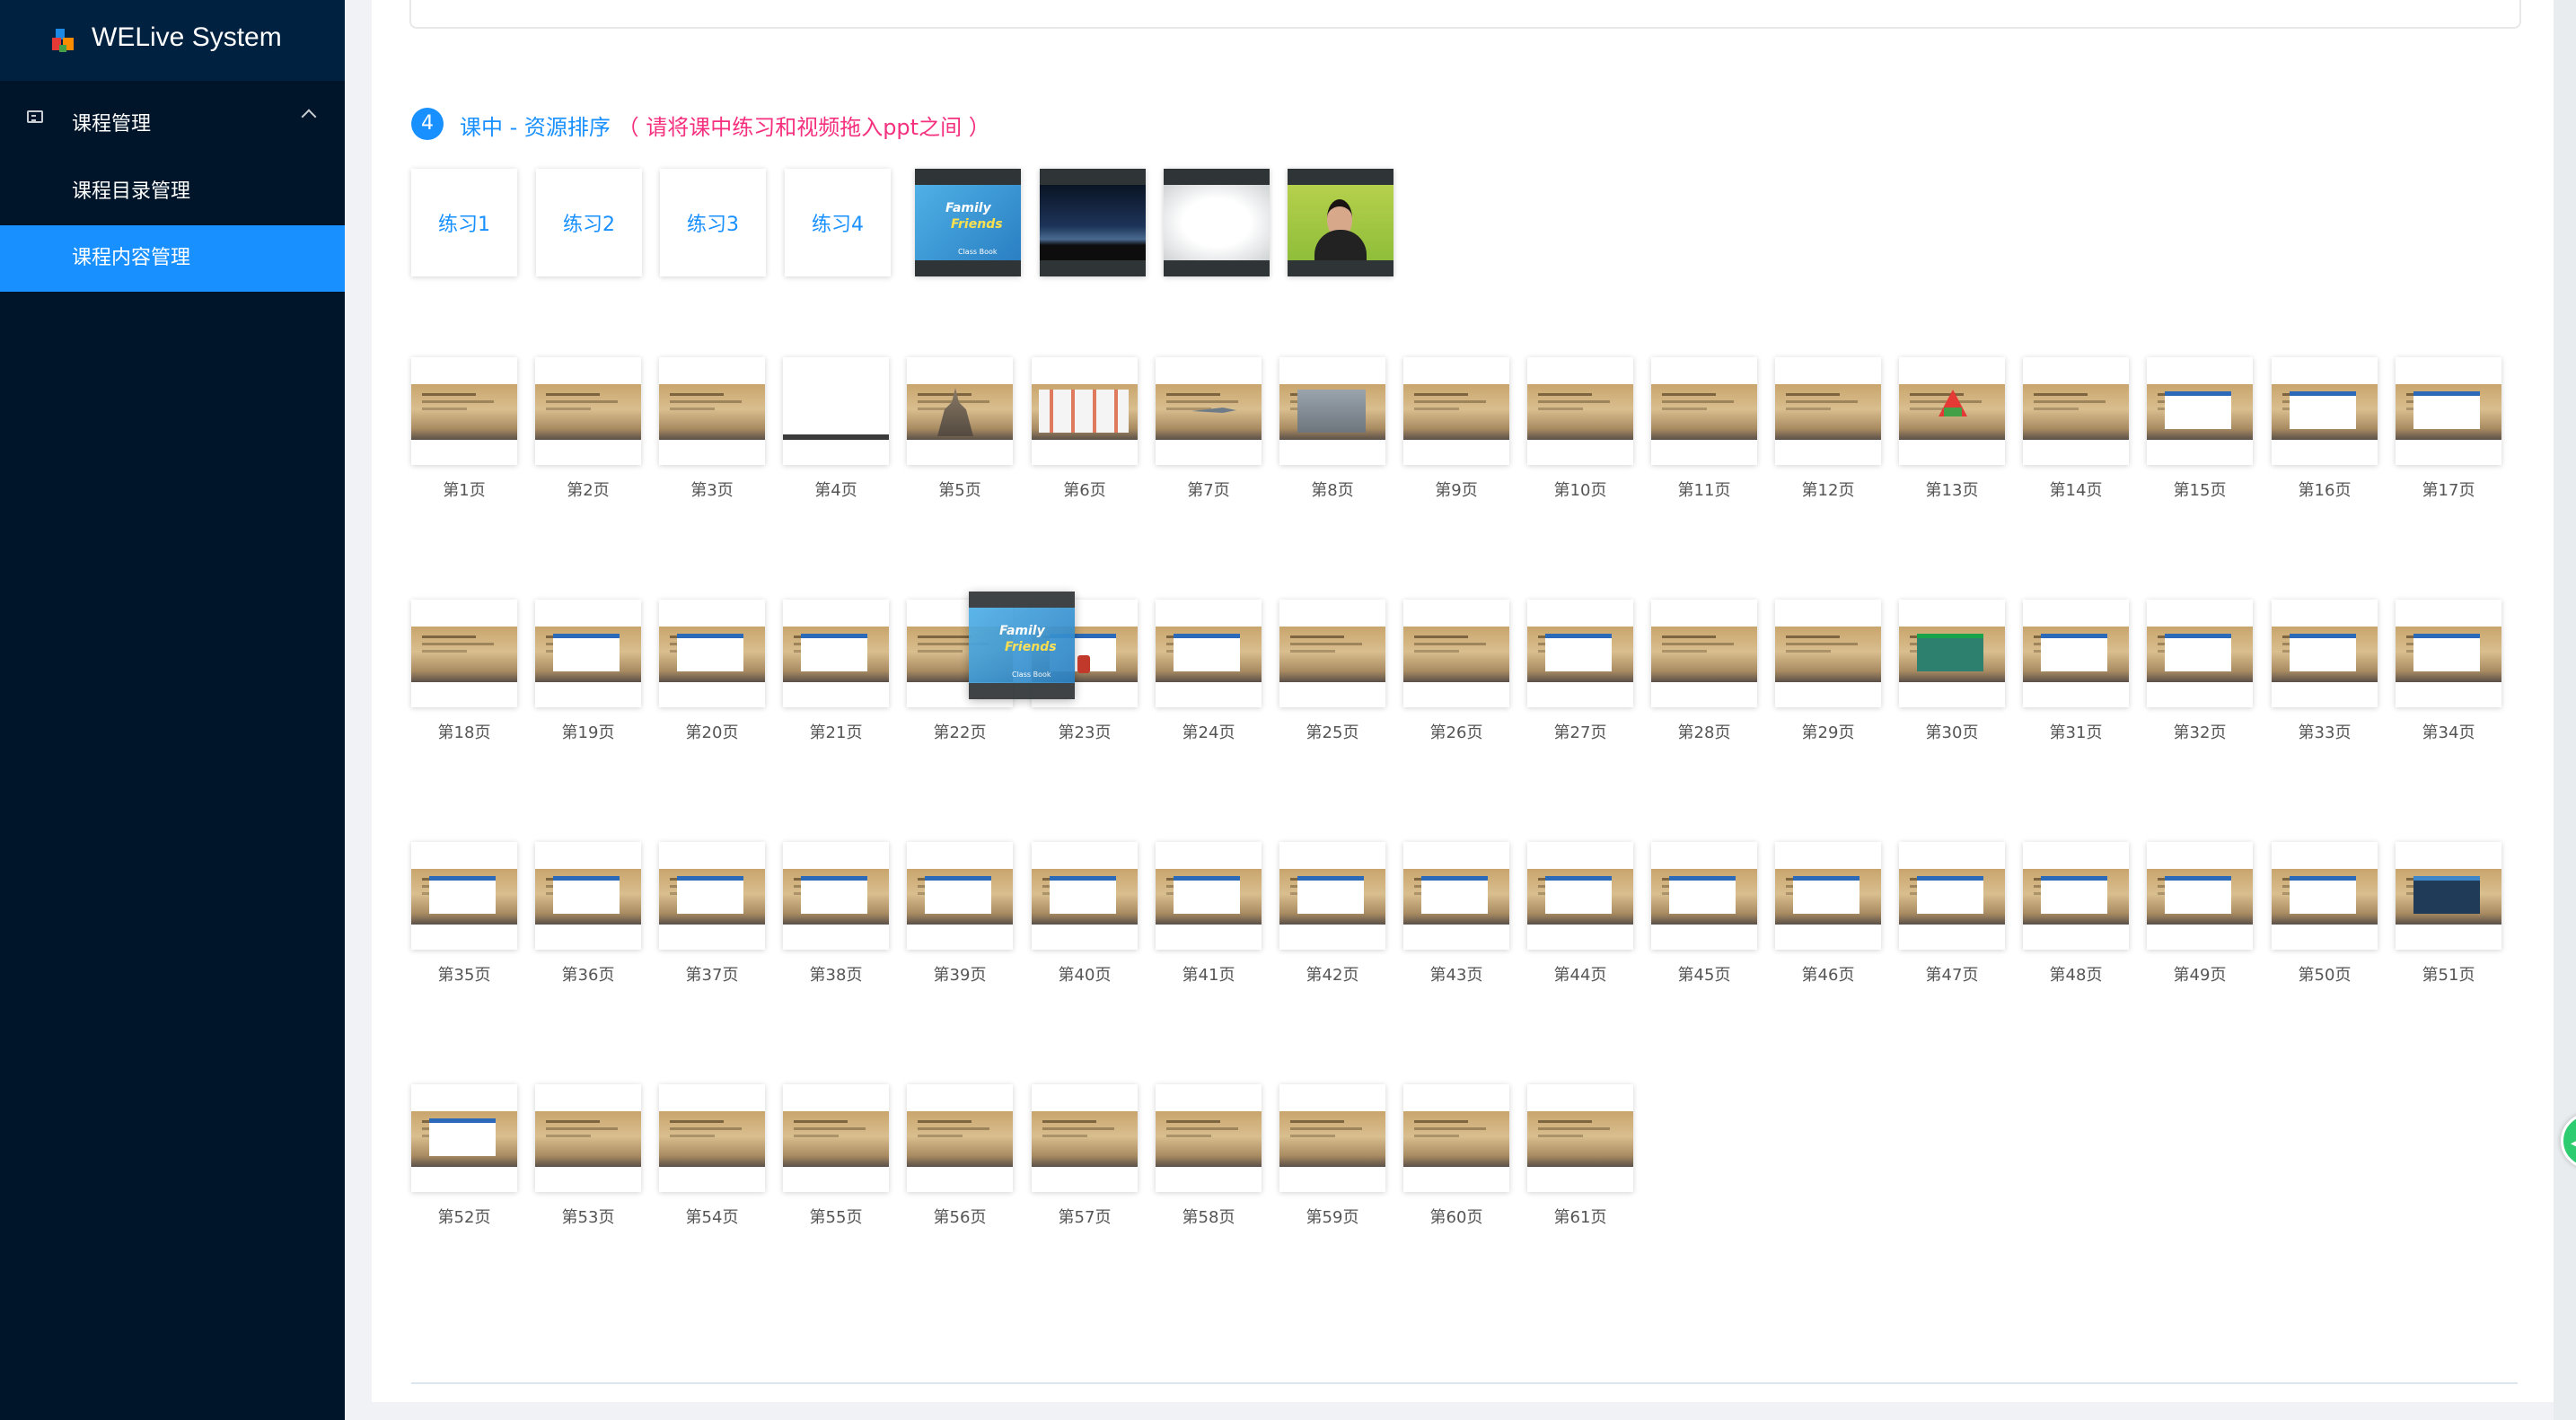  I want to click on slide-tile: 第17页, so click(2448, 428).